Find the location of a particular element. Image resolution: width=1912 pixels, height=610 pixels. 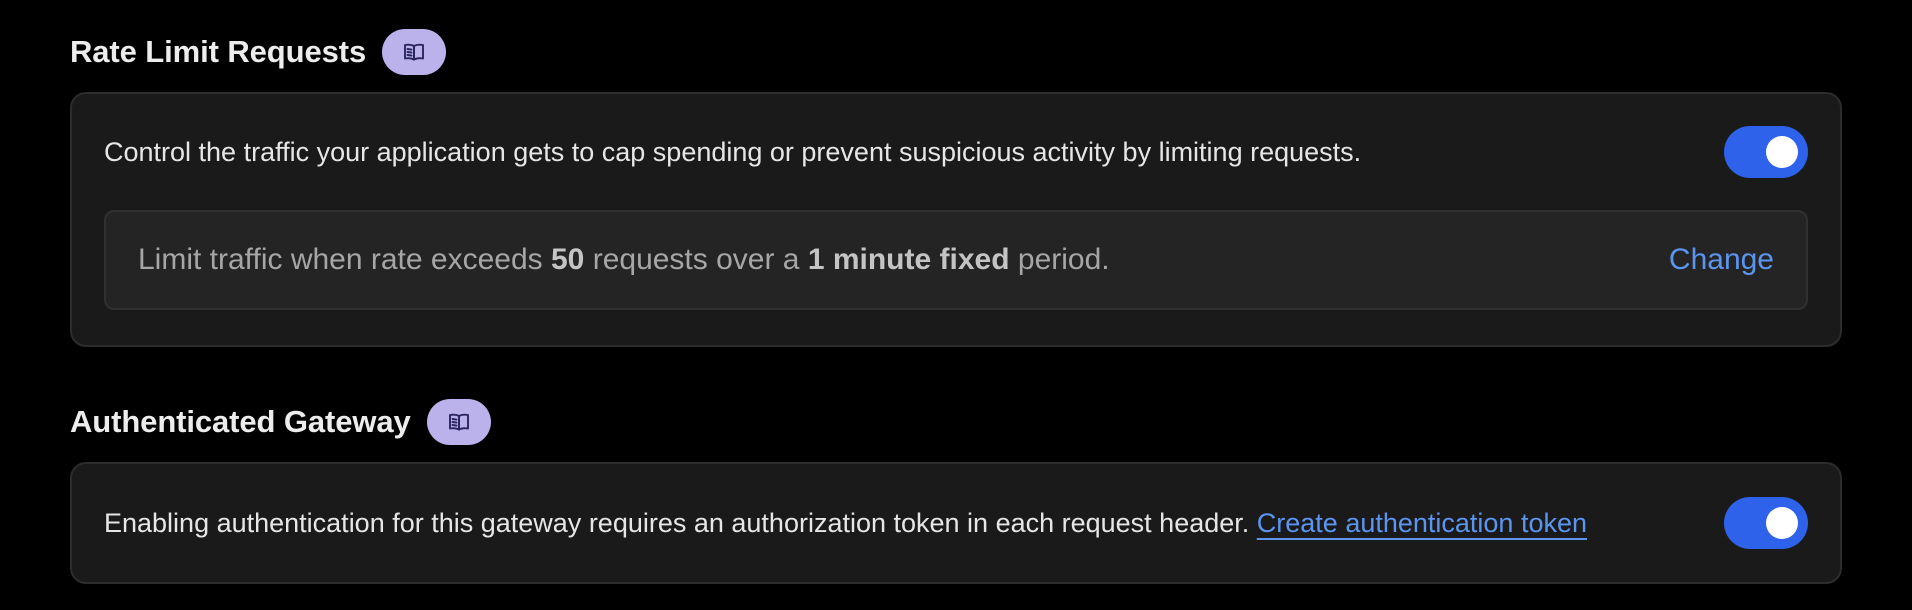

rate-limit-header: Rate Limit Requests is located at coordinates (956, 52).